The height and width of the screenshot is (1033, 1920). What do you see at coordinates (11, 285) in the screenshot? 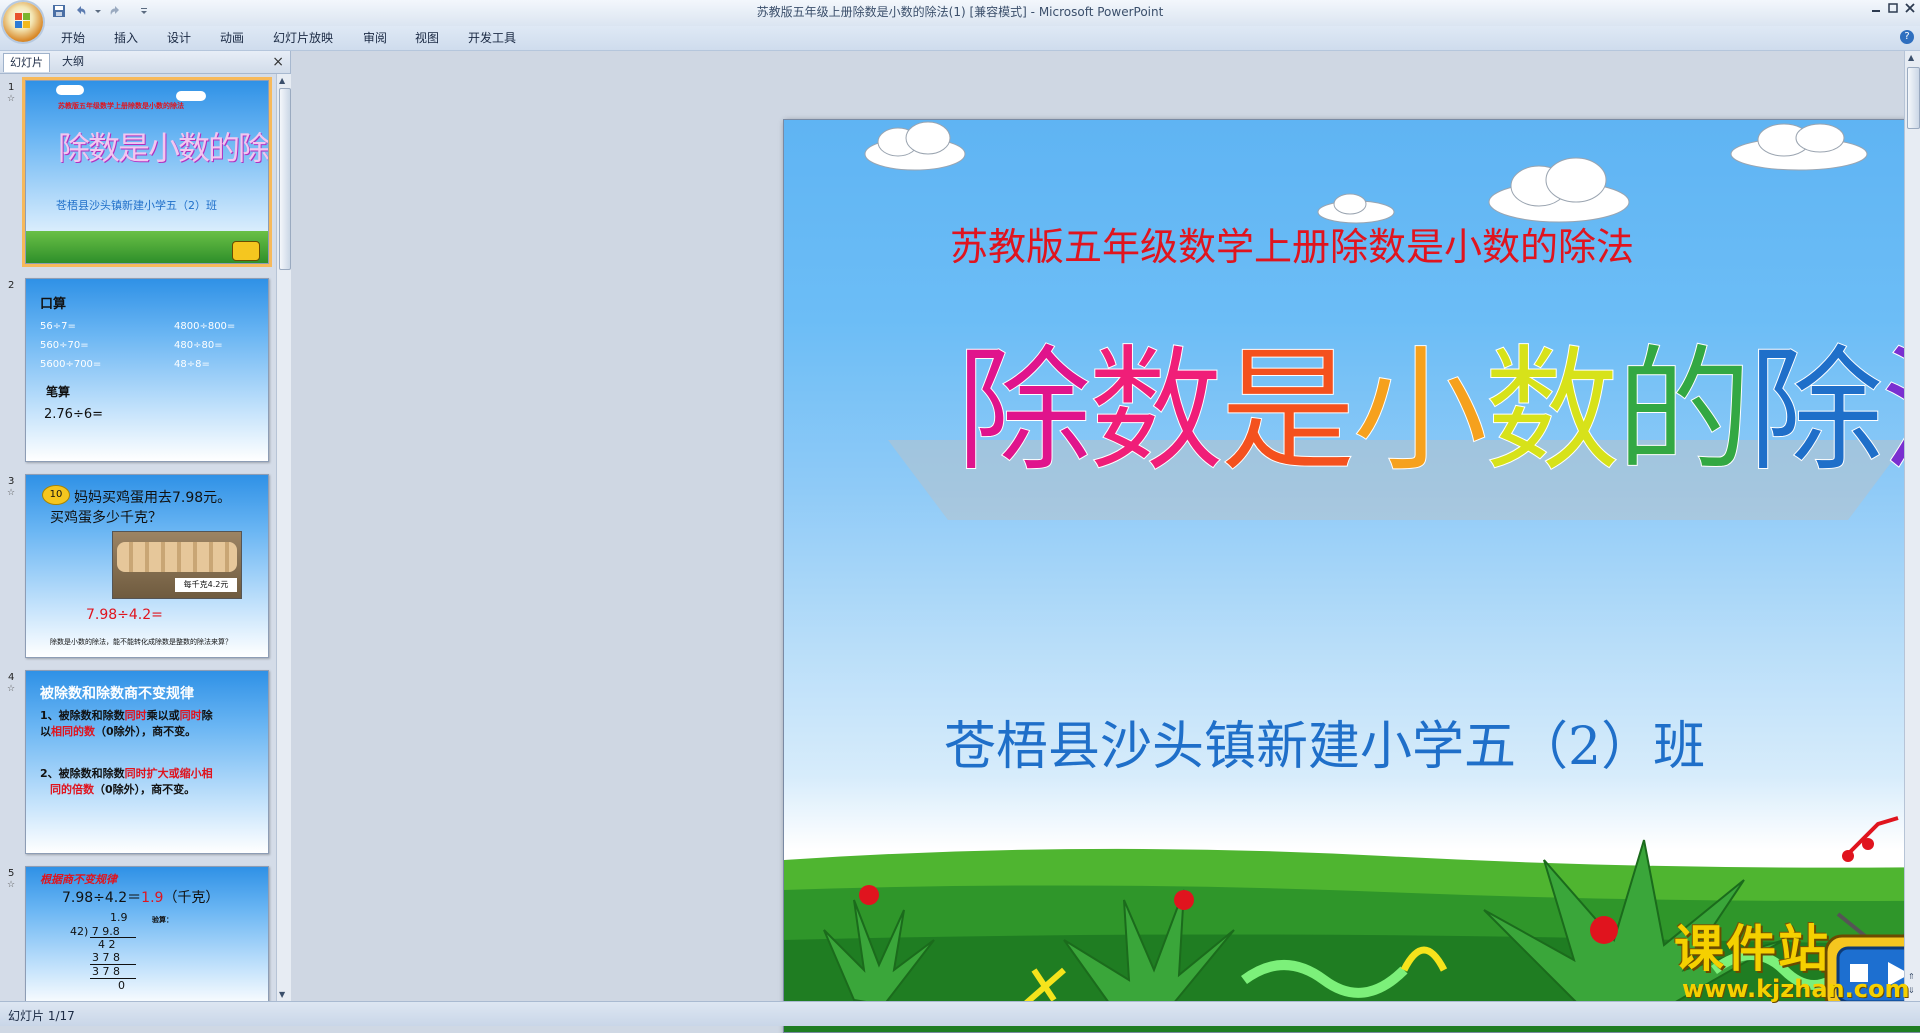
I see `thumbnail-number: 2` at bounding box center [11, 285].